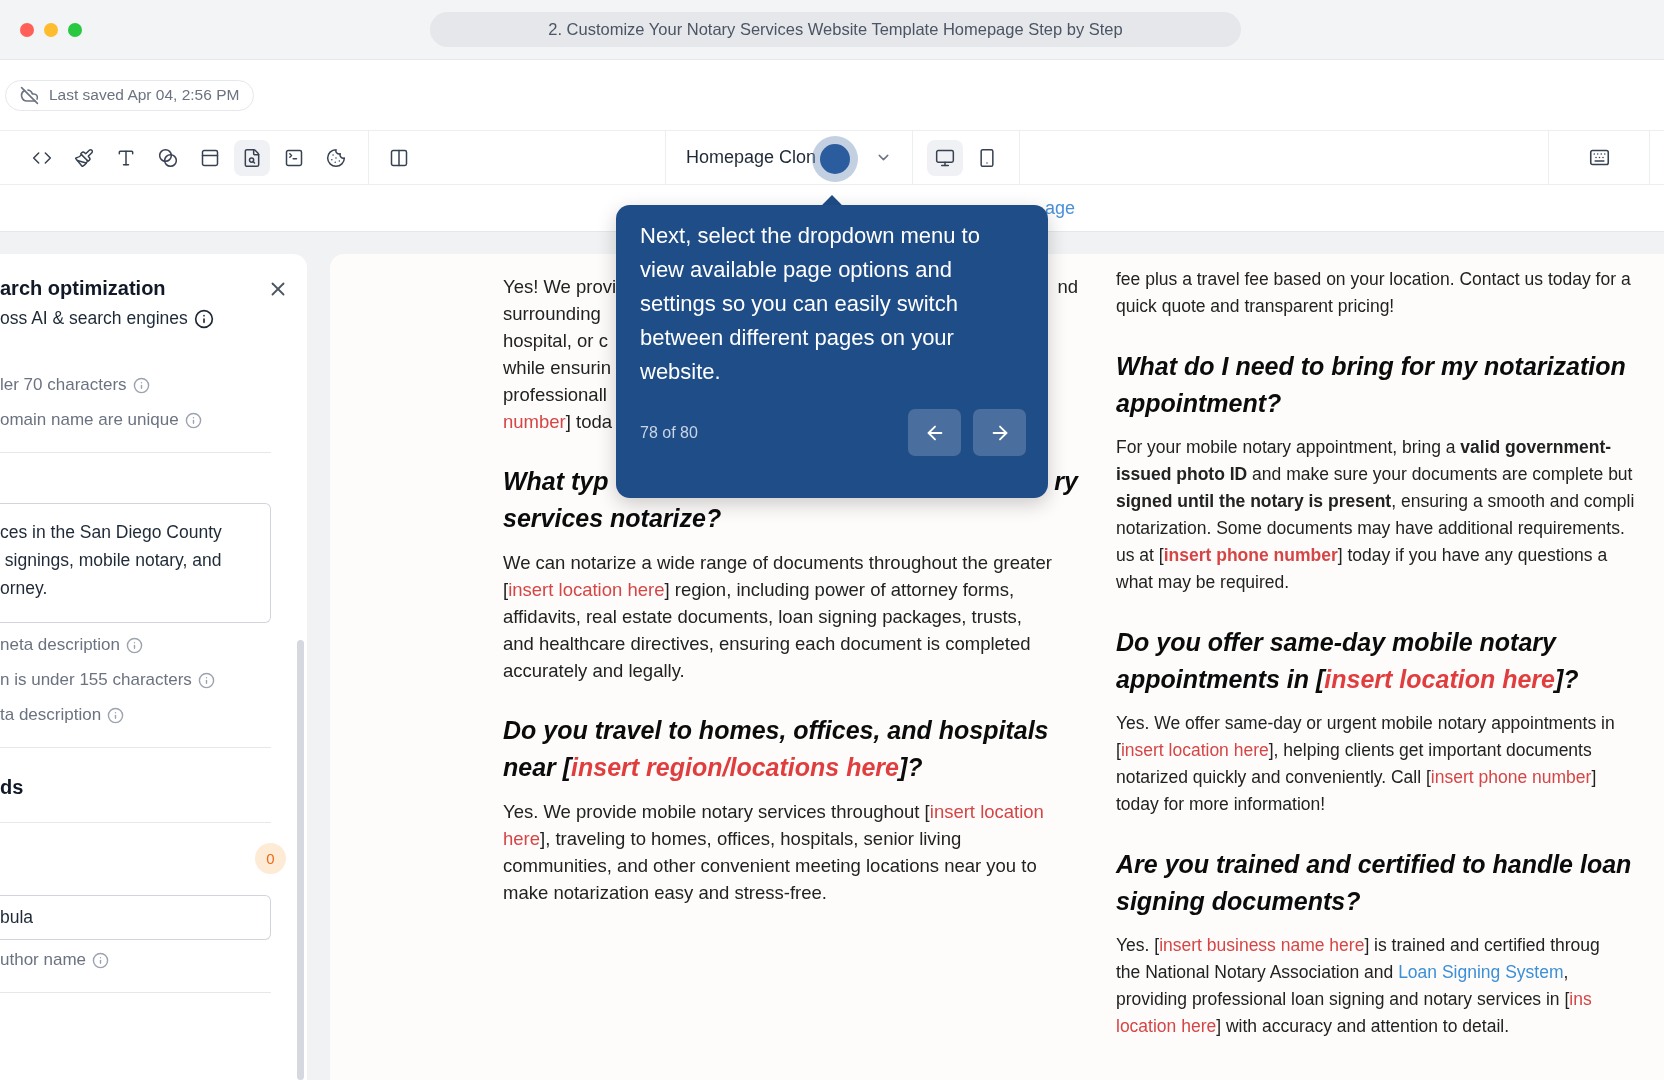  What do you see at coordinates (552, 314) in the screenshot?
I see `text-fragment: surrounding` at bounding box center [552, 314].